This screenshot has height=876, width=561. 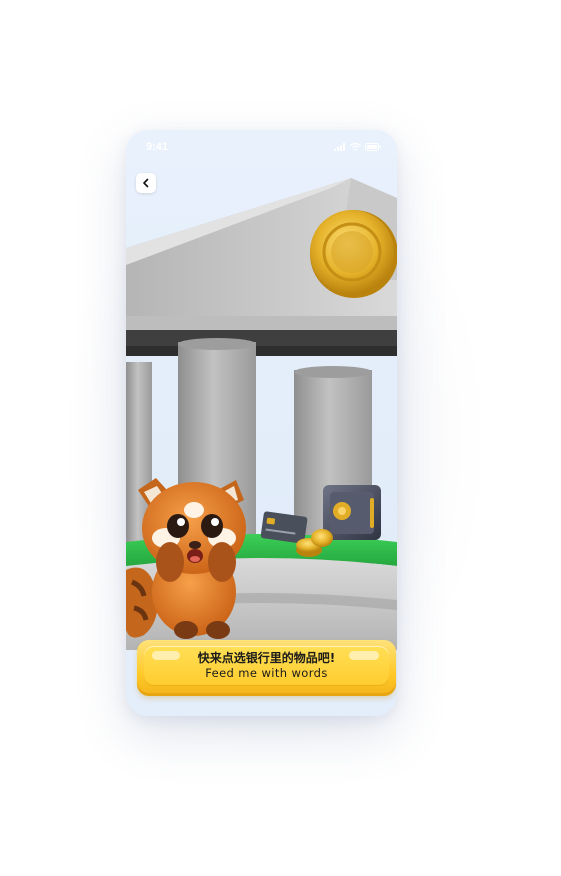 I want to click on status-icons, so click(x=357, y=147).